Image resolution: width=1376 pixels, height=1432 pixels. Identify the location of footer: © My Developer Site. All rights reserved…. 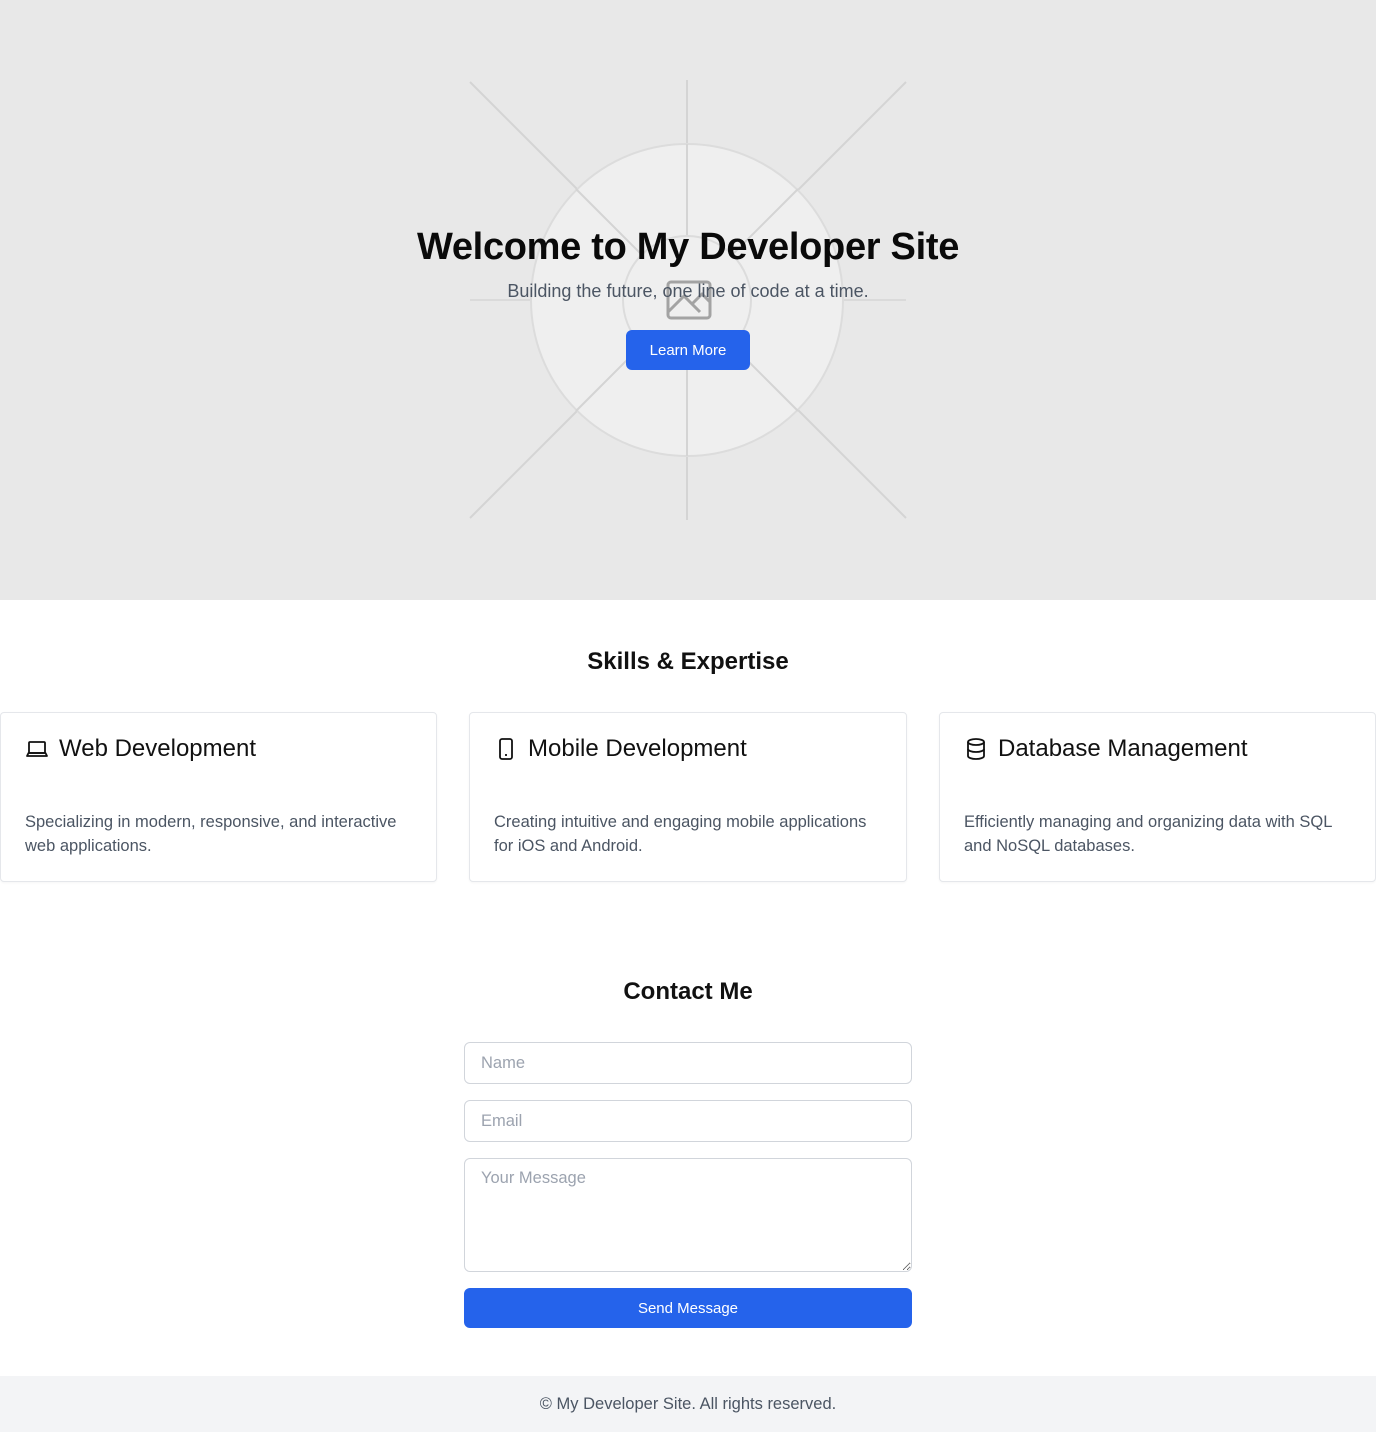
(688, 1404).